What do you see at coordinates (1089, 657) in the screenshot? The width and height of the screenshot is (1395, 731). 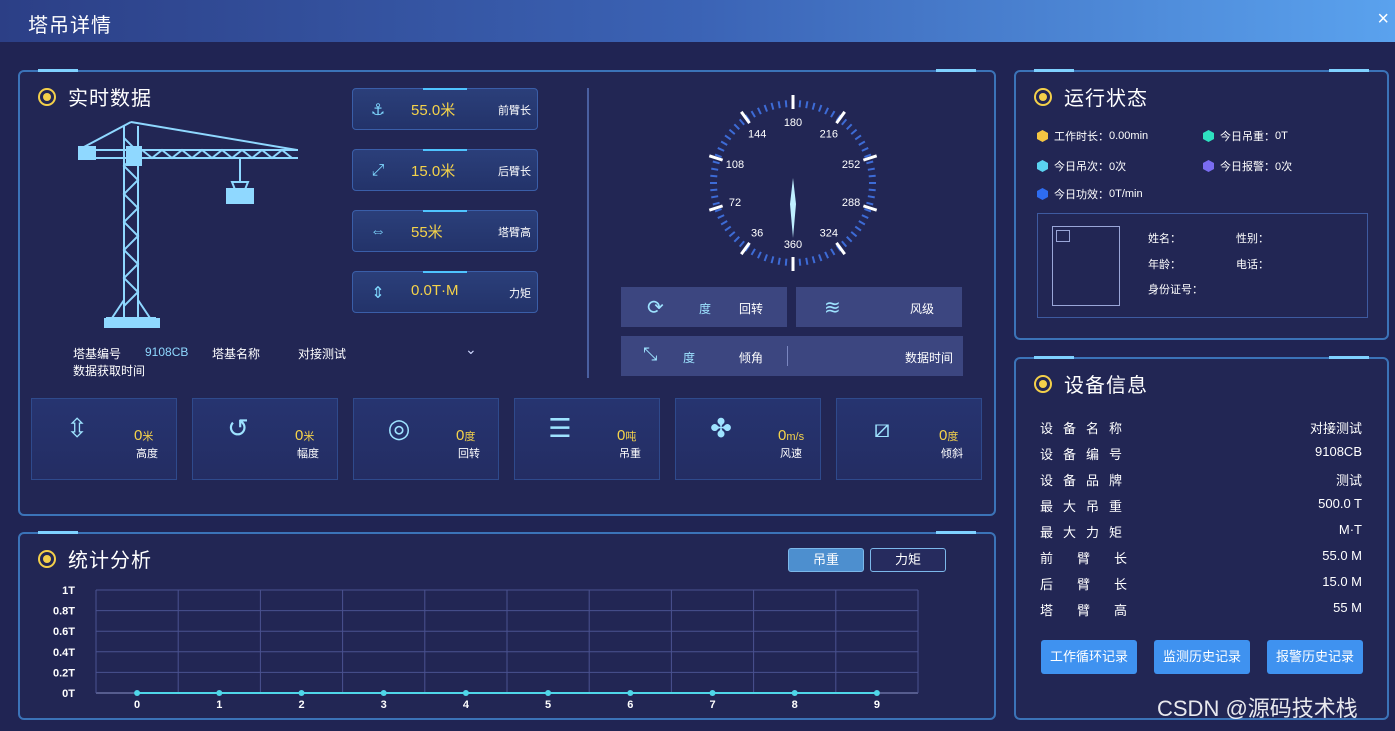 I see `work-cycle-button: 工作循环记录` at bounding box center [1089, 657].